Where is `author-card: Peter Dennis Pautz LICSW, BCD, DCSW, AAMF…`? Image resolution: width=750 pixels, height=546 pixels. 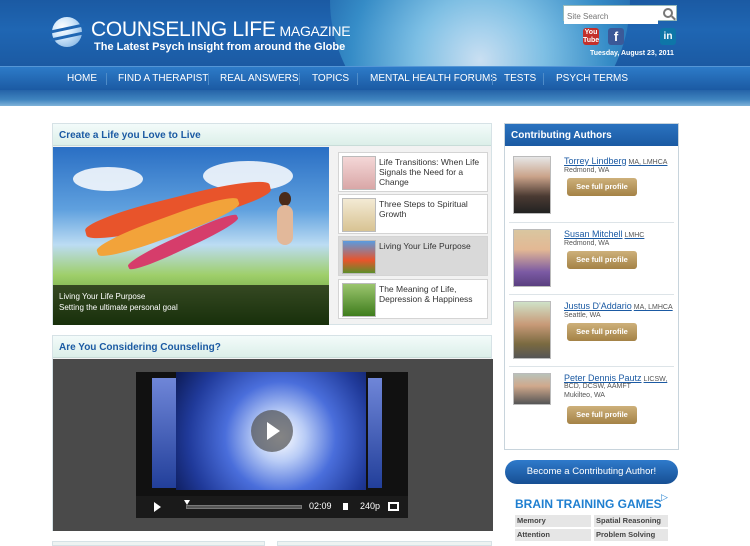
author-card: Peter Dennis Pautz LICSW, BCD, DCSW, AAMF… is located at coordinates (591, 403).